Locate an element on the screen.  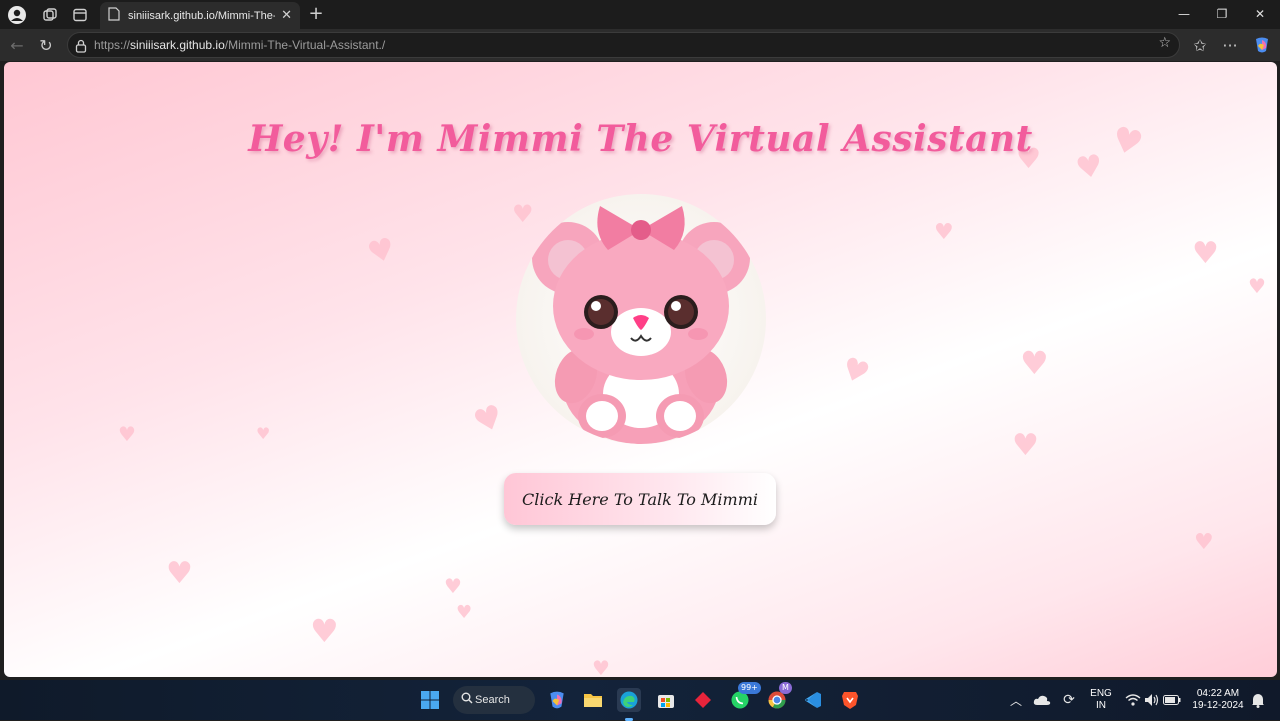
search-icon is located at coordinates (467, 699).